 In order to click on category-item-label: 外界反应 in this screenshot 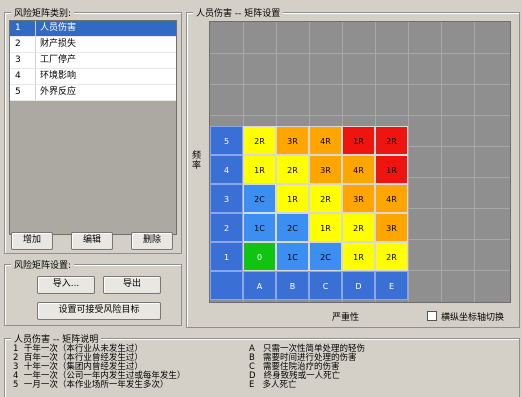, I will do `click(58, 92)`.